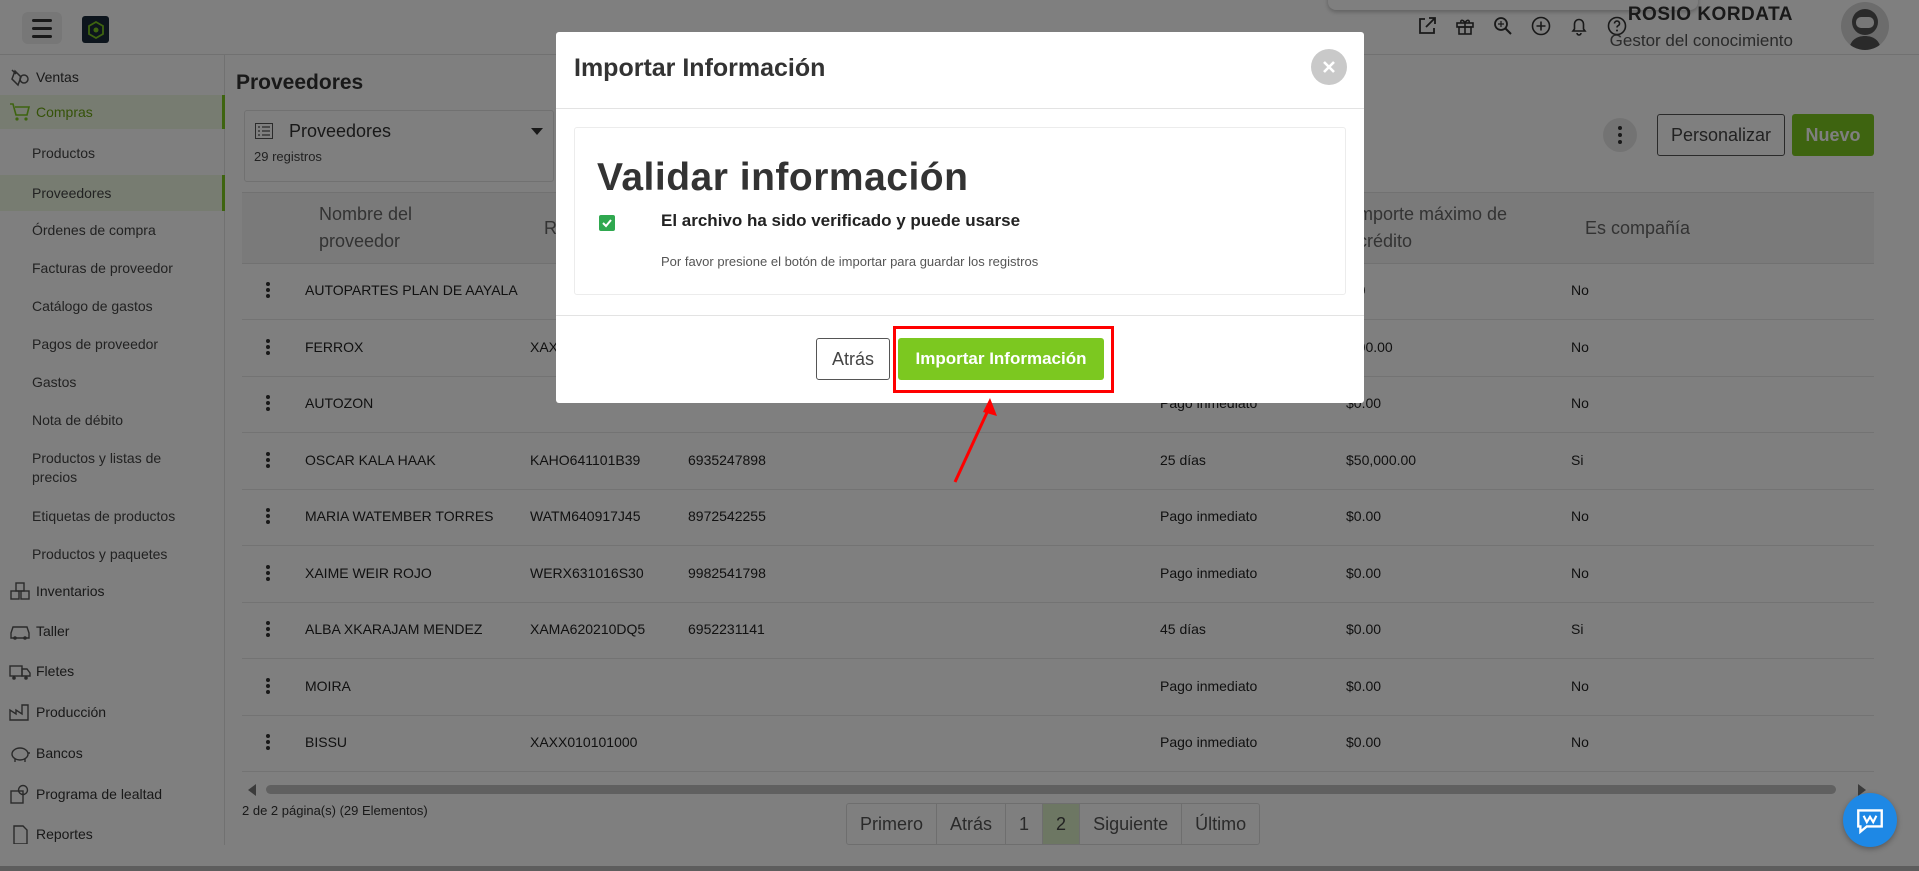 This screenshot has width=1919, height=871. What do you see at coordinates (607, 223) in the screenshot?
I see `check-icon` at bounding box center [607, 223].